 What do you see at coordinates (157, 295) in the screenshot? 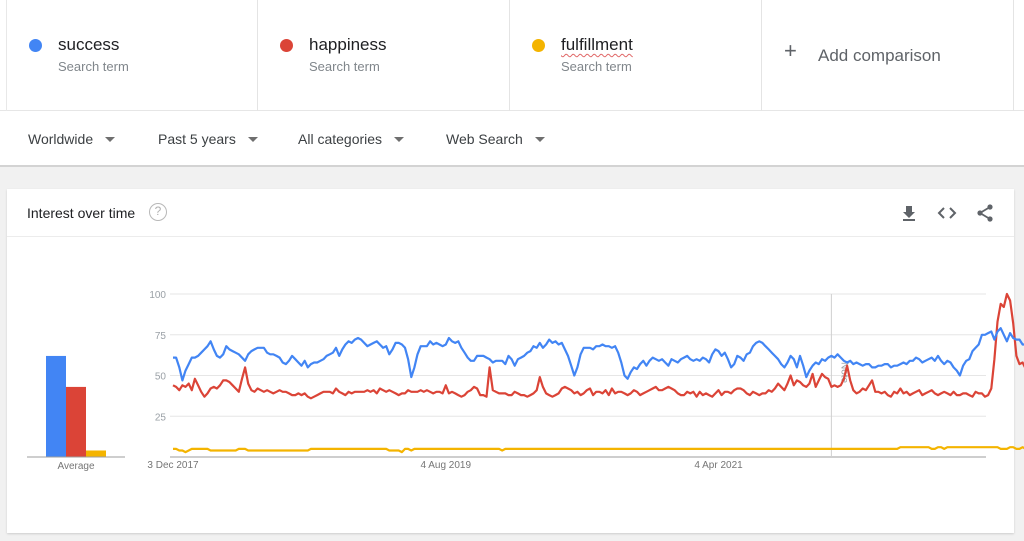
I see `y-tick-label: 100` at bounding box center [157, 295].